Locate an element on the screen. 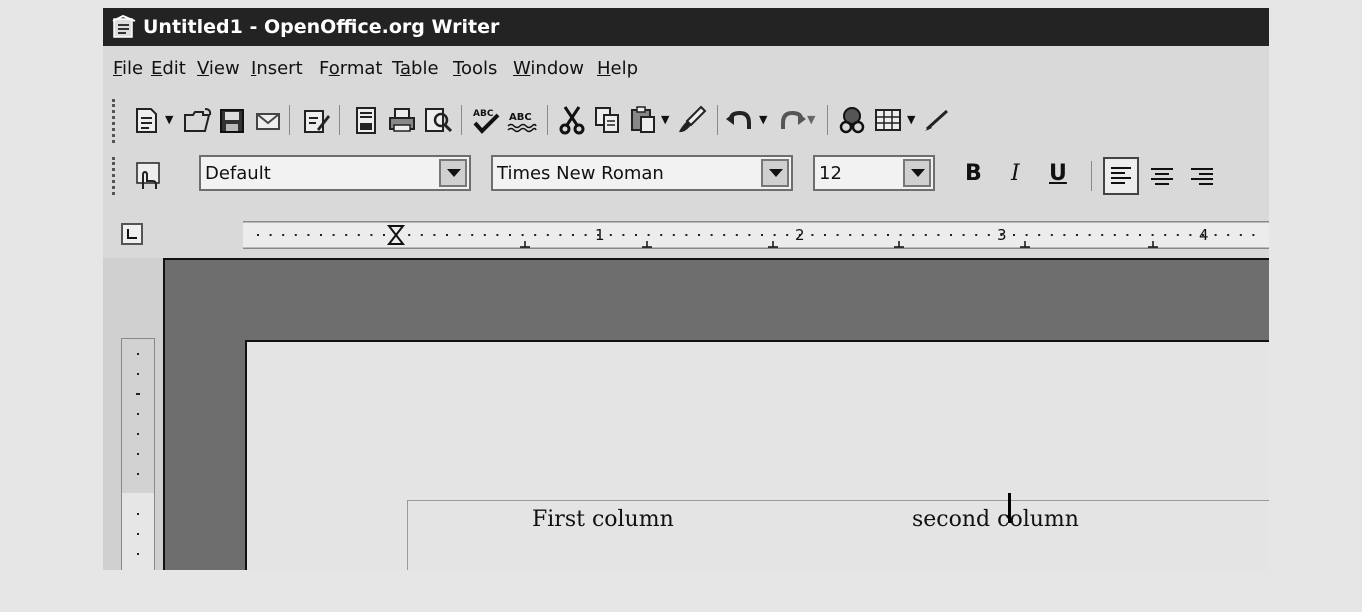  paragraph-style-select: Default is located at coordinates (335, 173).